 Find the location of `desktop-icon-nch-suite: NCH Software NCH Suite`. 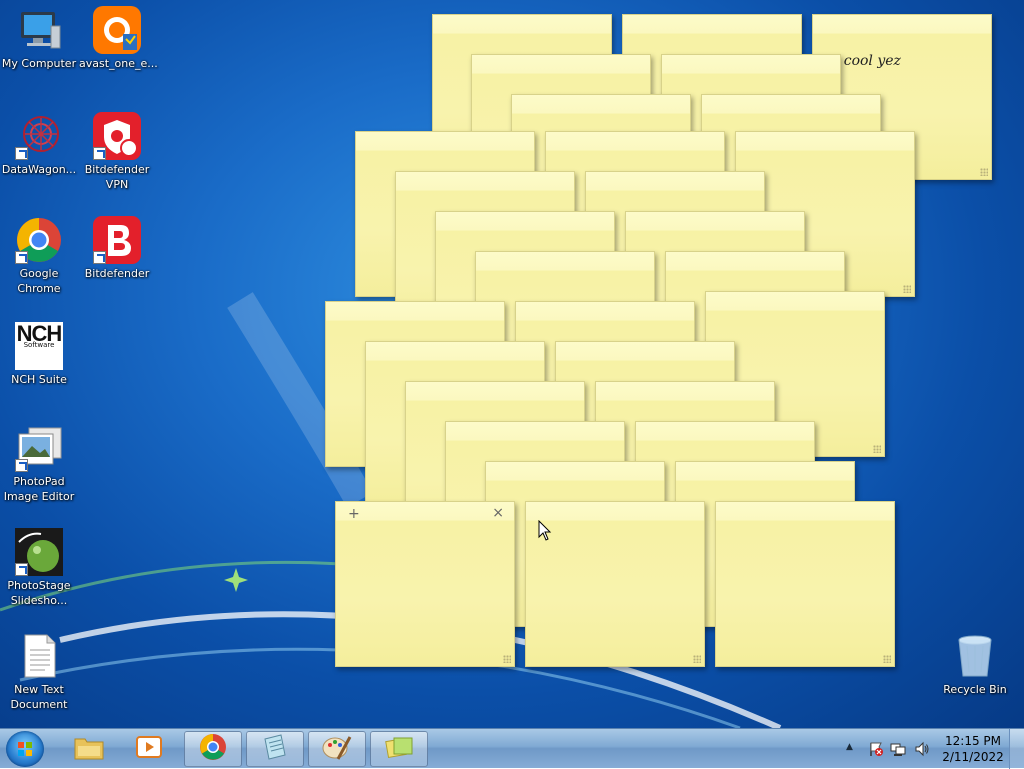

desktop-icon-nch-suite: NCH Software NCH Suite is located at coordinates (39, 354).